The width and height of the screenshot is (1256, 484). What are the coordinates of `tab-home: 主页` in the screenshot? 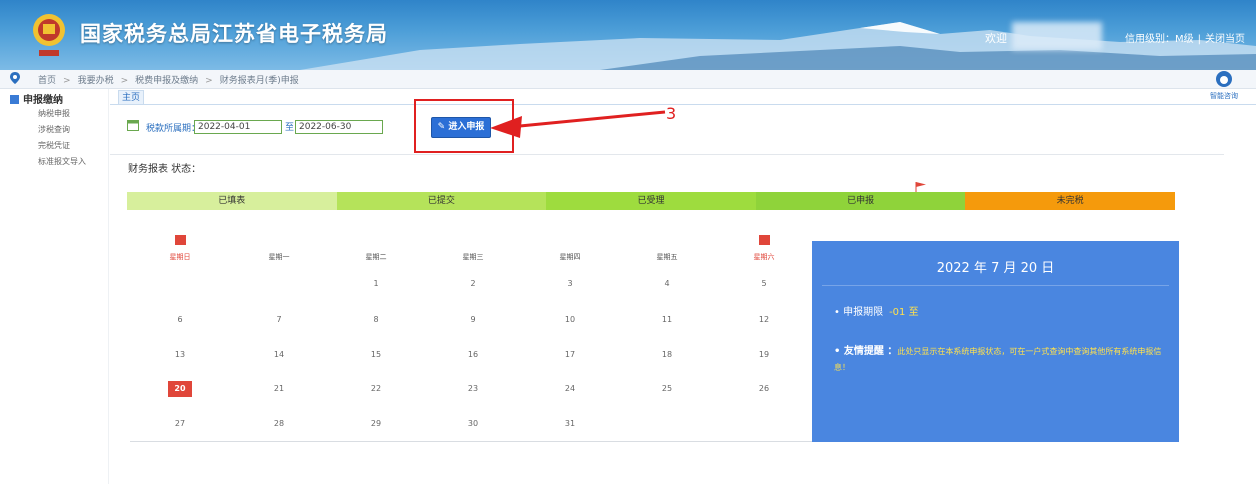 It's located at (131, 97).